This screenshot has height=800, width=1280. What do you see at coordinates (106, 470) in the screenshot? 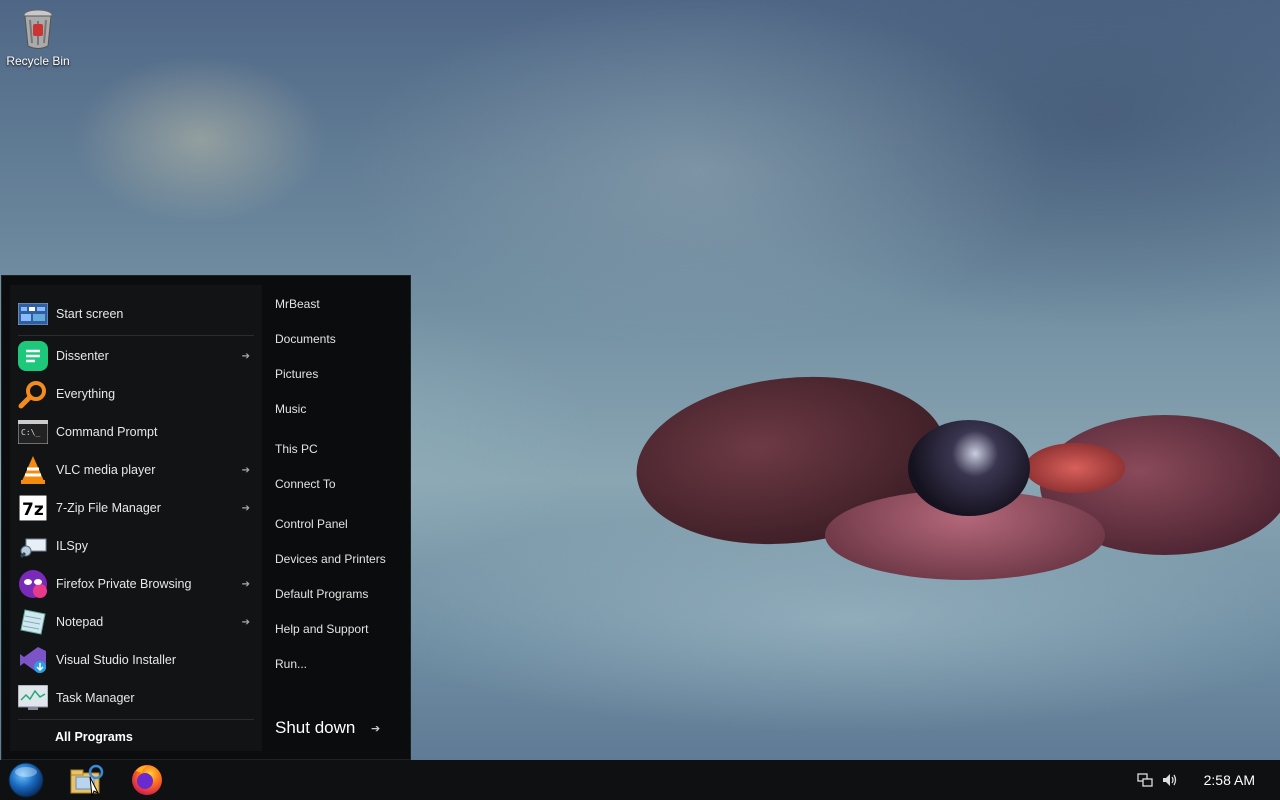
I see `start-item-label: VLC media player` at bounding box center [106, 470].